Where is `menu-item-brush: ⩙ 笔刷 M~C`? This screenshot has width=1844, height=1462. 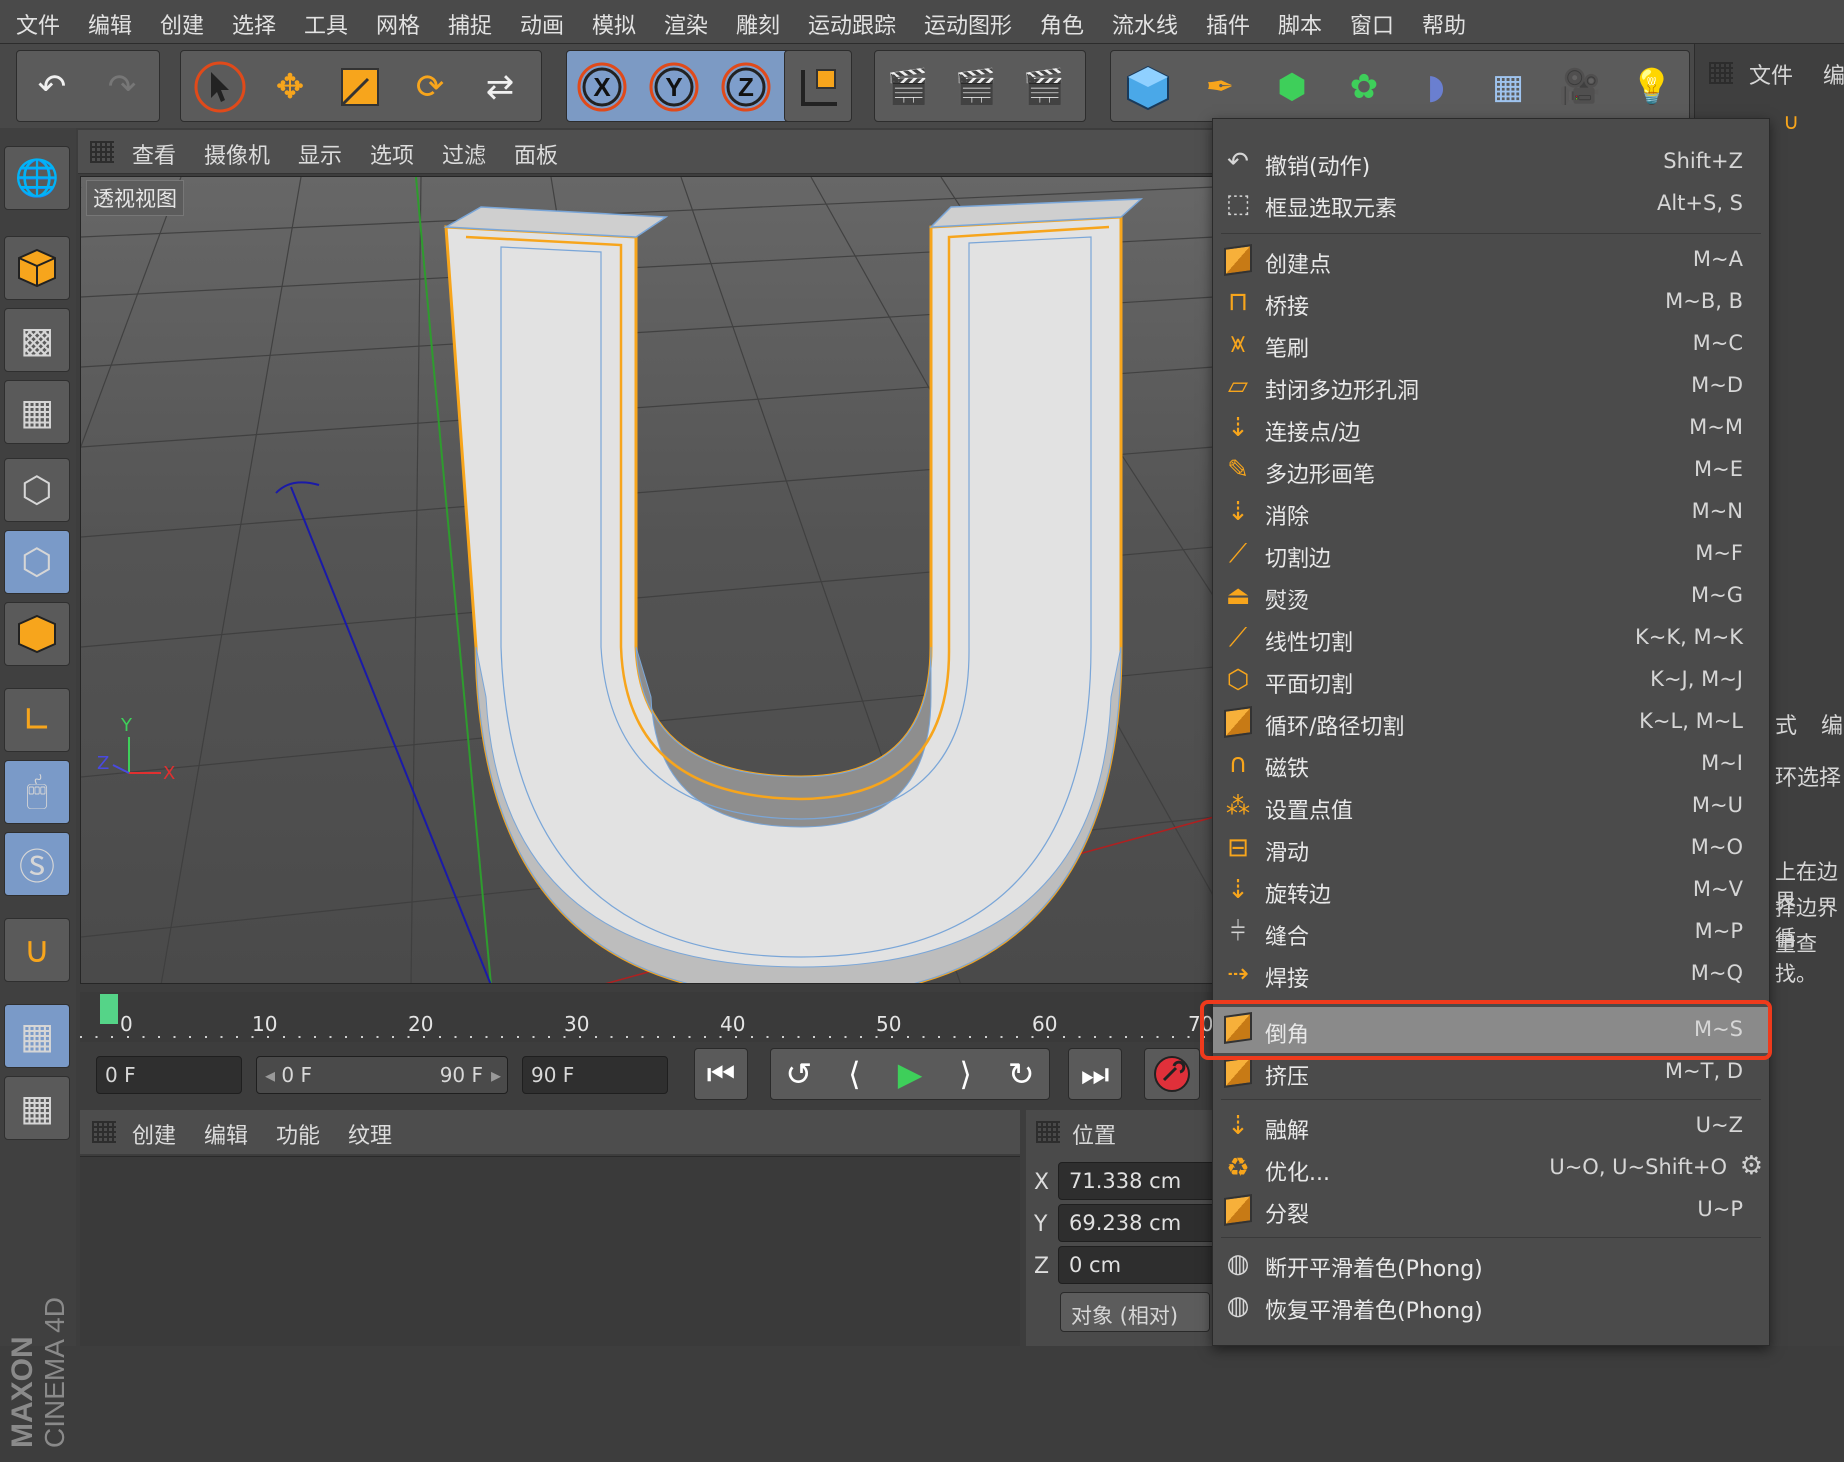 menu-item-brush: ⩙ 笔刷 M~C is located at coordinates (1492, 344).